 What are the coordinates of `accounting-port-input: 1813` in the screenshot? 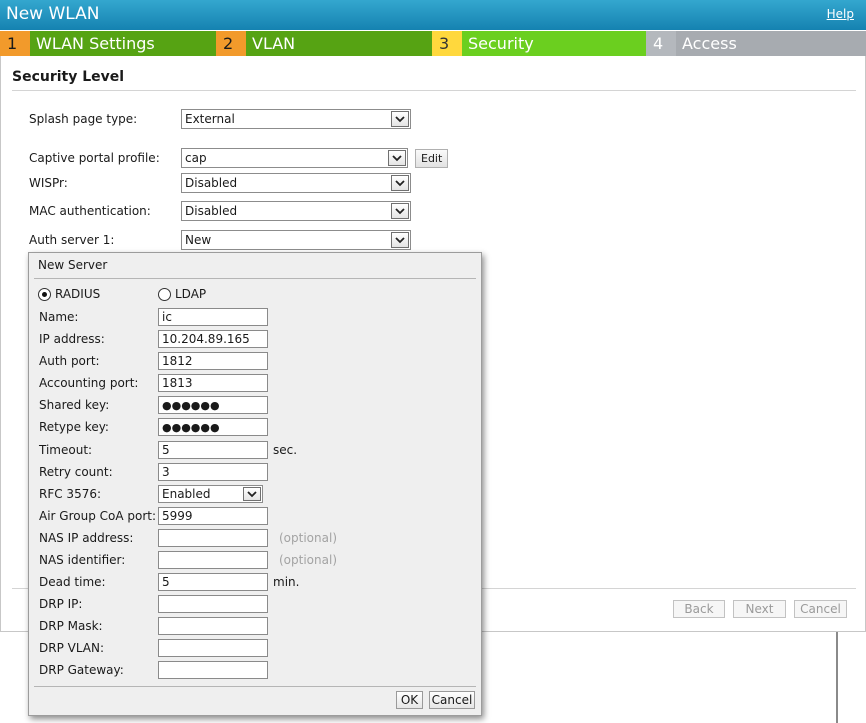 It's located at (213, 383).